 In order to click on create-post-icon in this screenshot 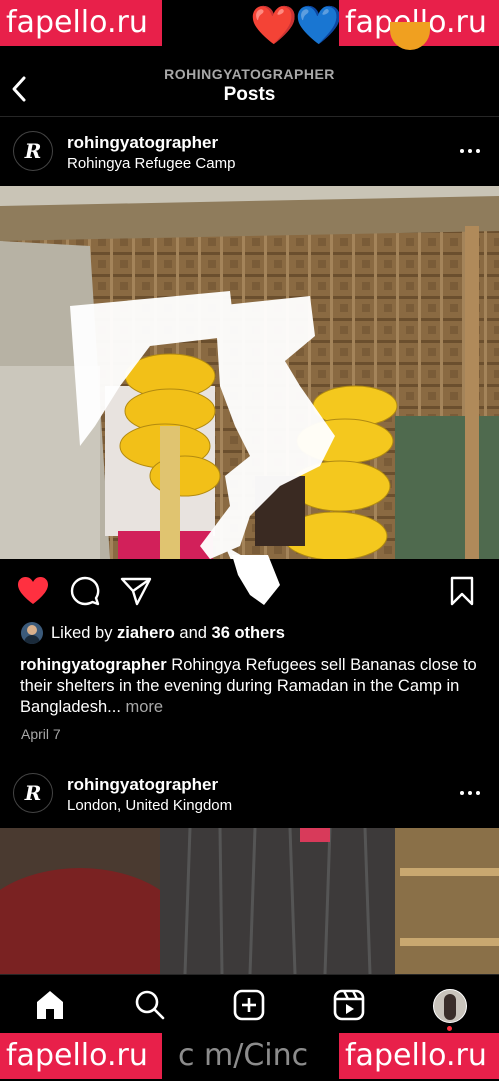, I will do `click(249, 1005)`.